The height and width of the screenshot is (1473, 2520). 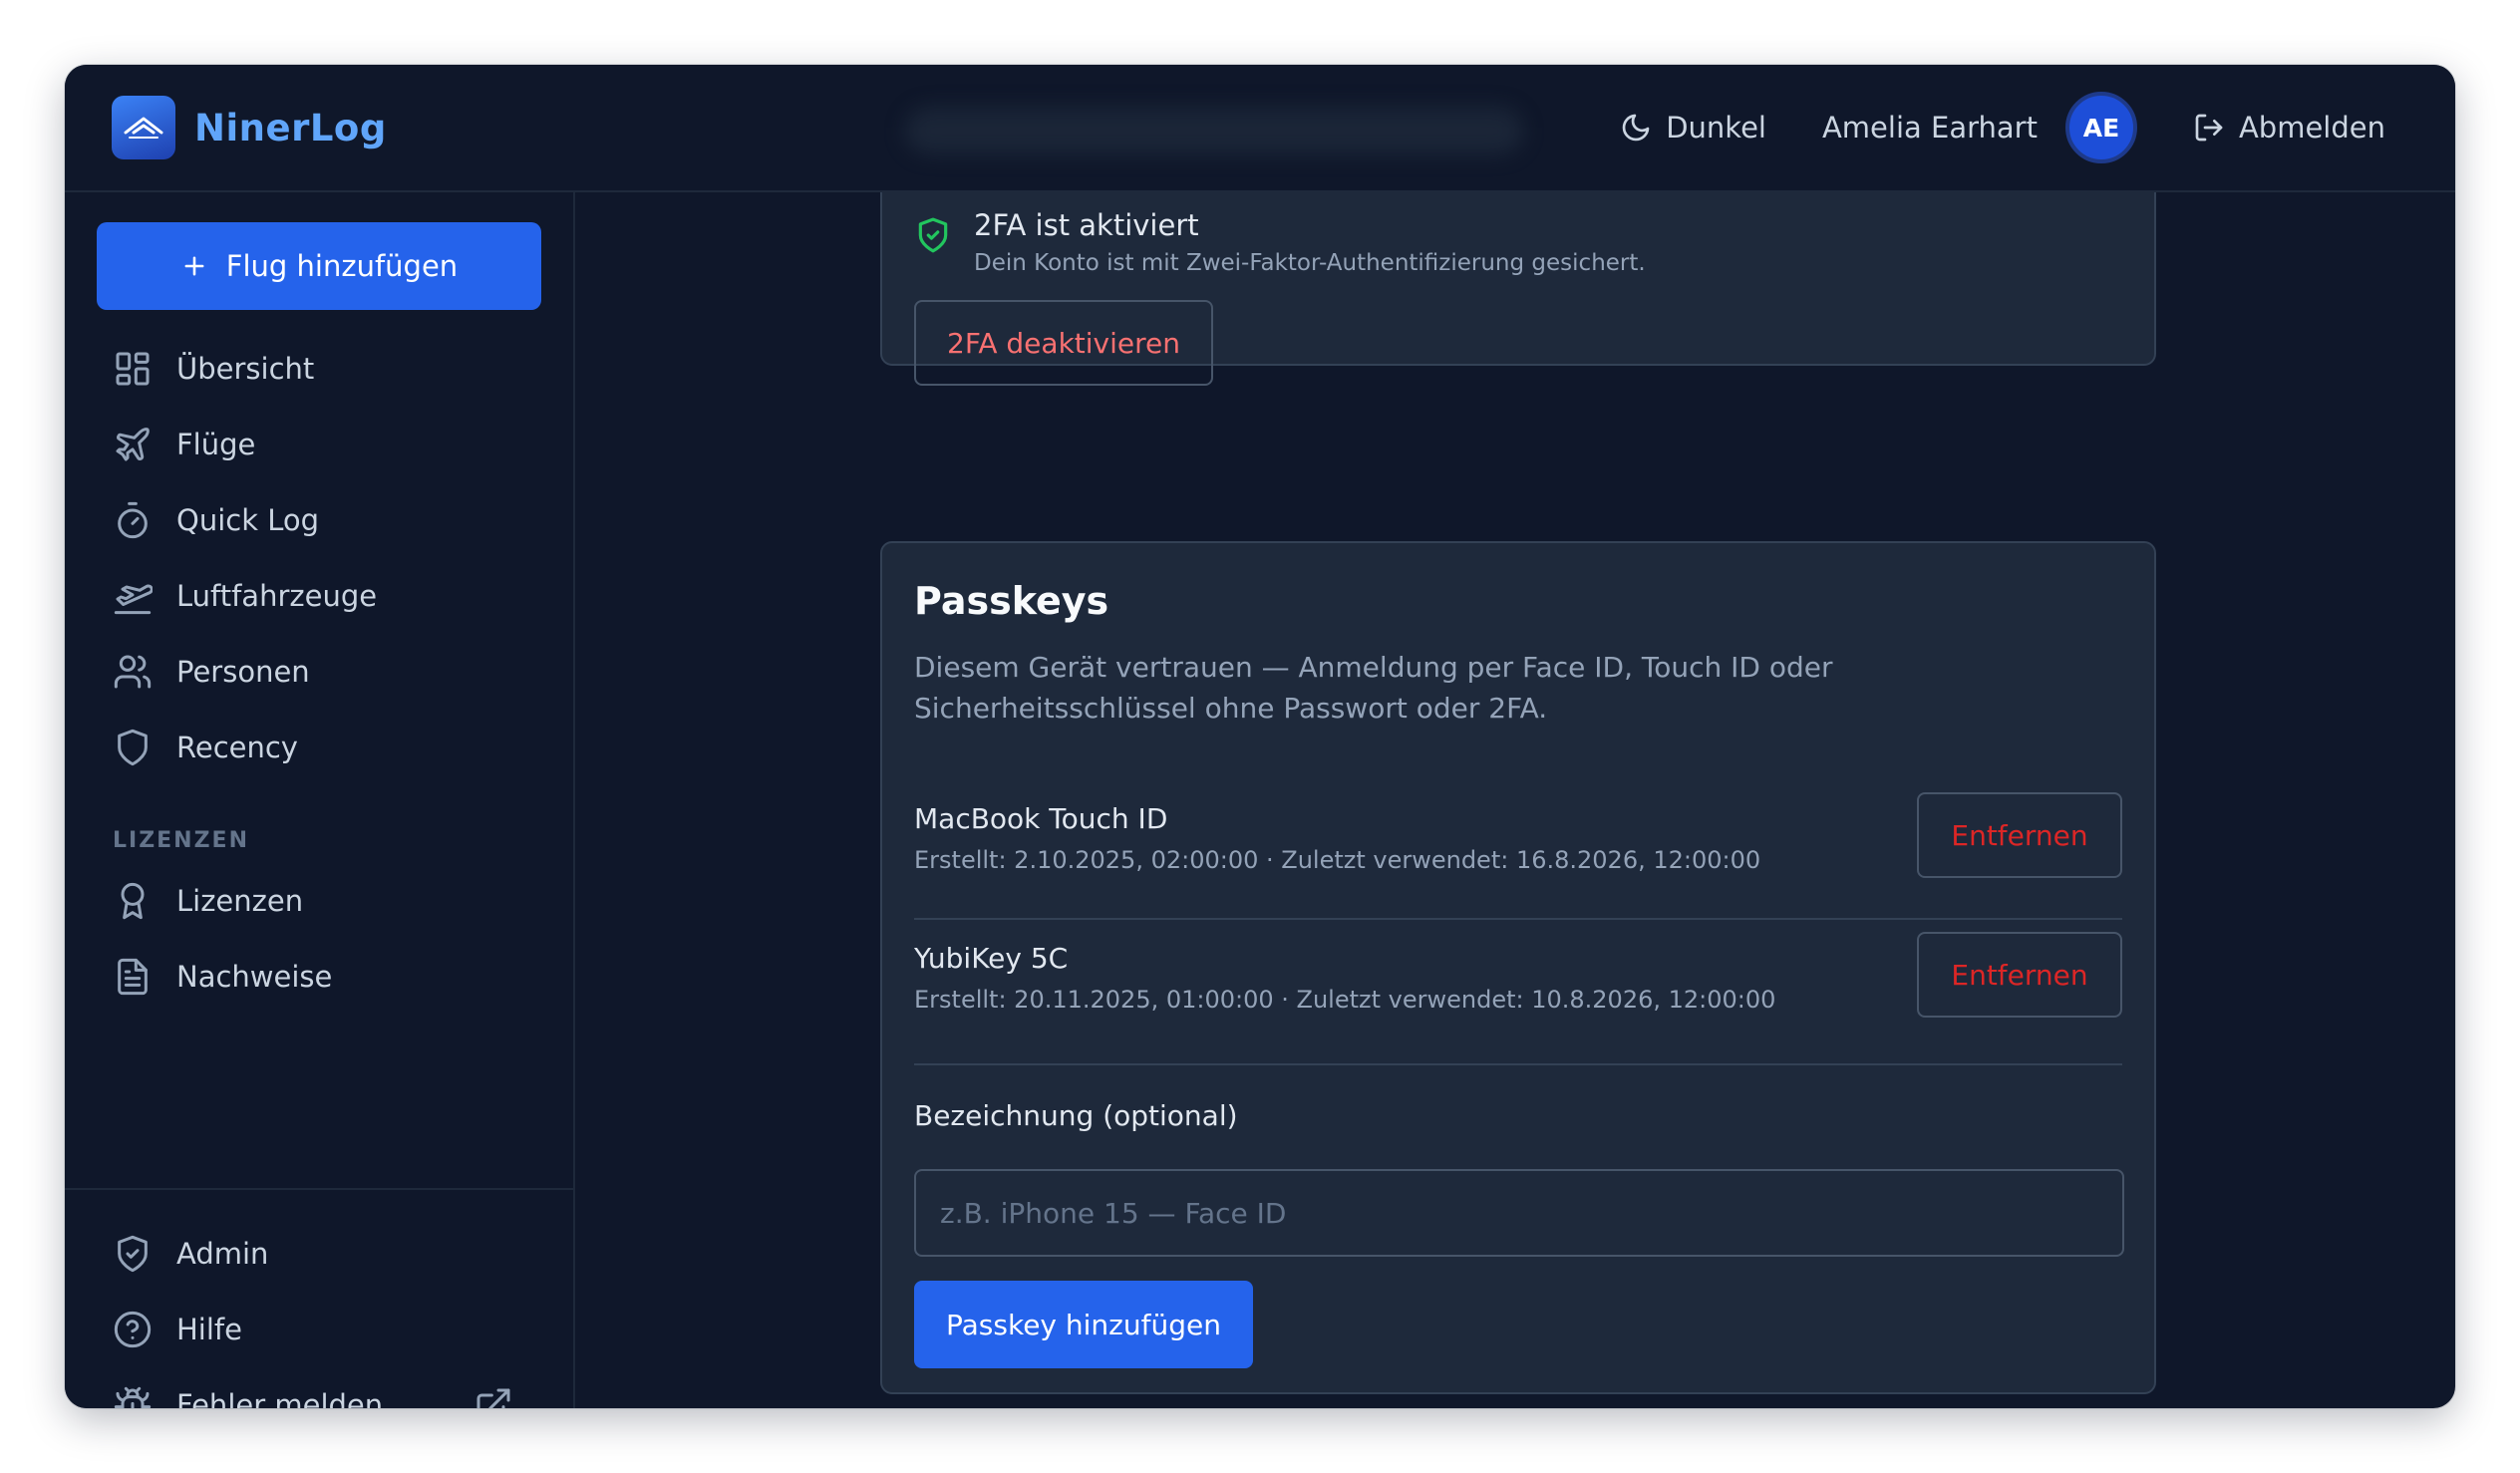 What do you see at coordinates (1063, 343) in the screenshot?
I see `disable-2fa-button: 2FA deaktivieren` at bounding box center [1063, 343].